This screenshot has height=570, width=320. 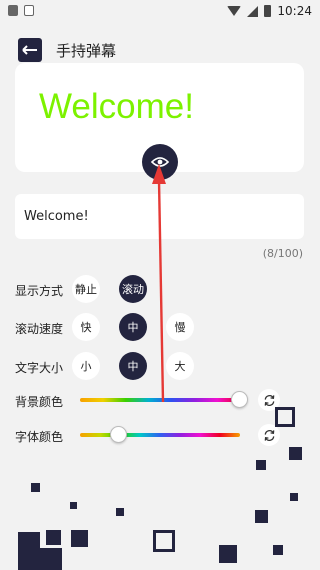 What do you see at coordinates (282, 253) in the screenshot?
I see `char-counter: (8/100)` at bounding box center [282, 253].